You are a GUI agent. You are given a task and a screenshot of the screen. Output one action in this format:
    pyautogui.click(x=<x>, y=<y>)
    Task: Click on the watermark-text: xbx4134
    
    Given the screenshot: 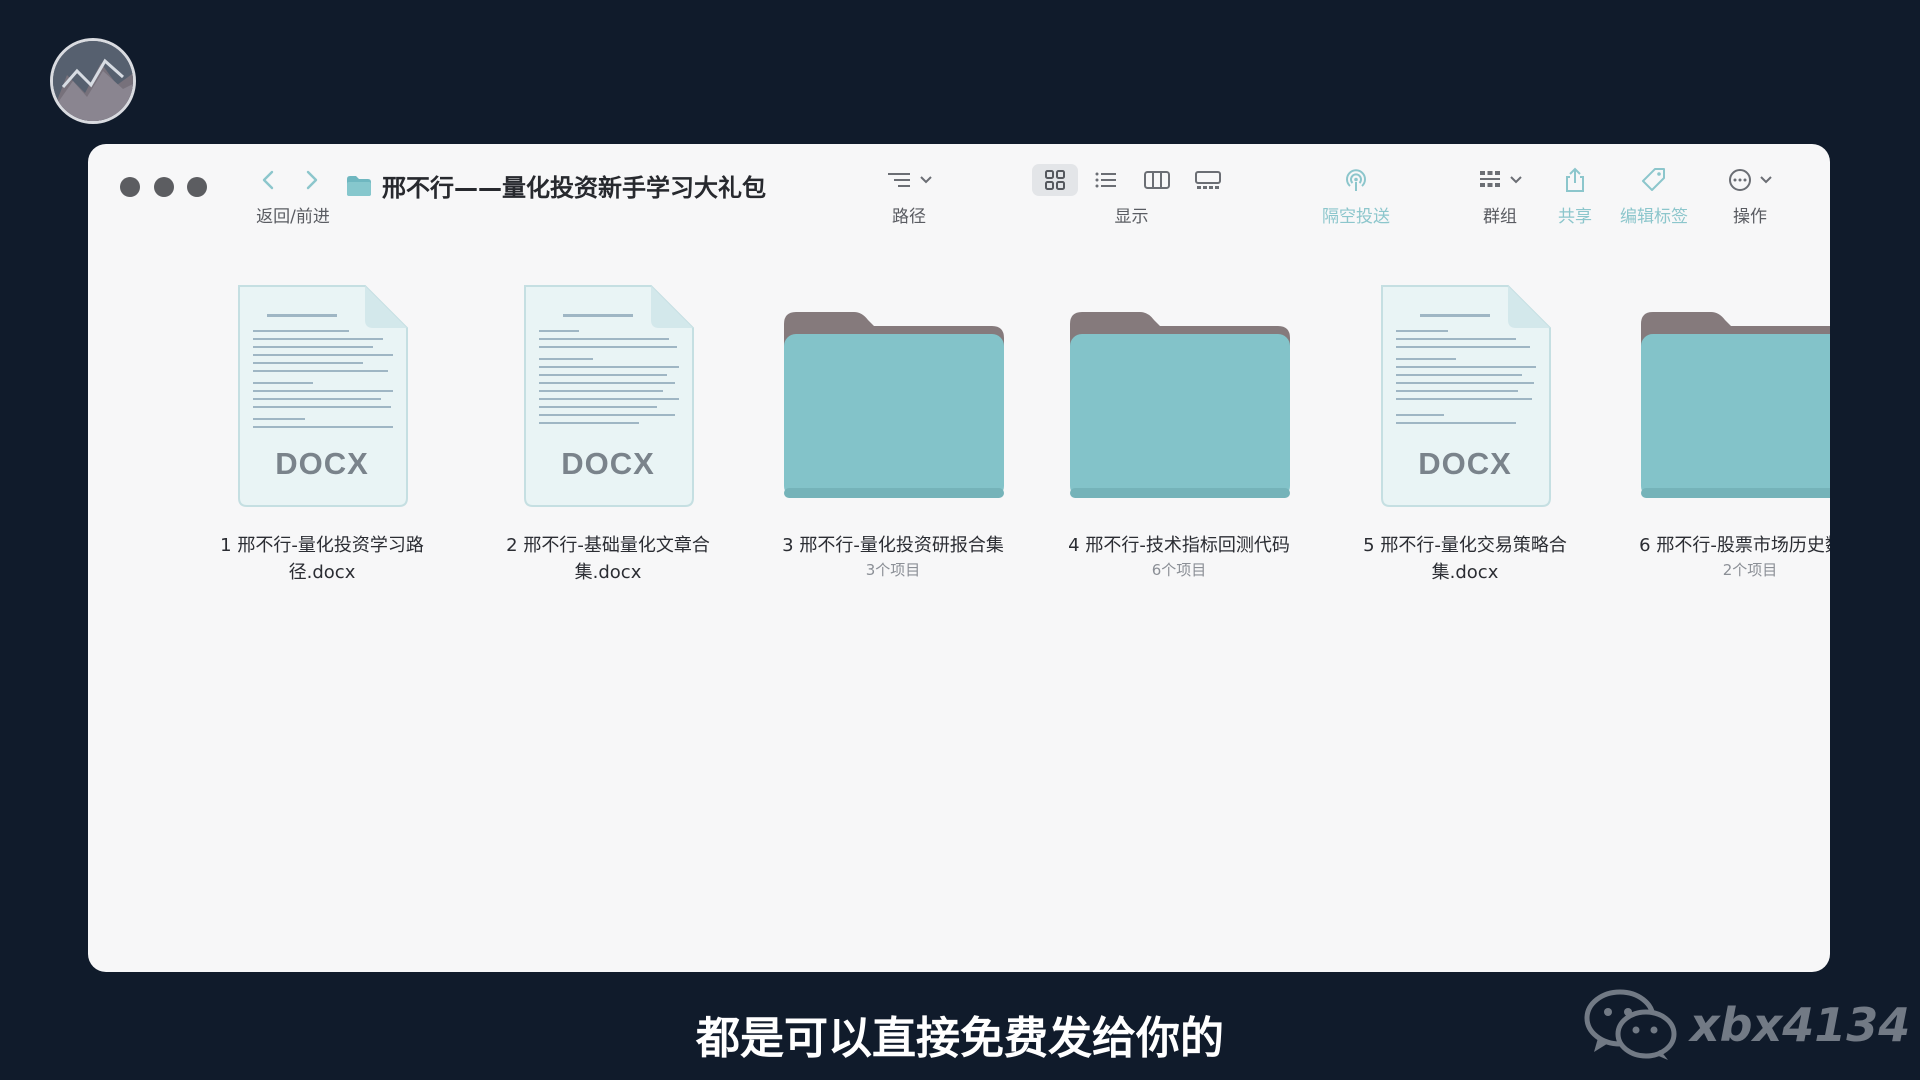 What is the action you would take?
    pyautogui.click(x=1800, y=1025)
    